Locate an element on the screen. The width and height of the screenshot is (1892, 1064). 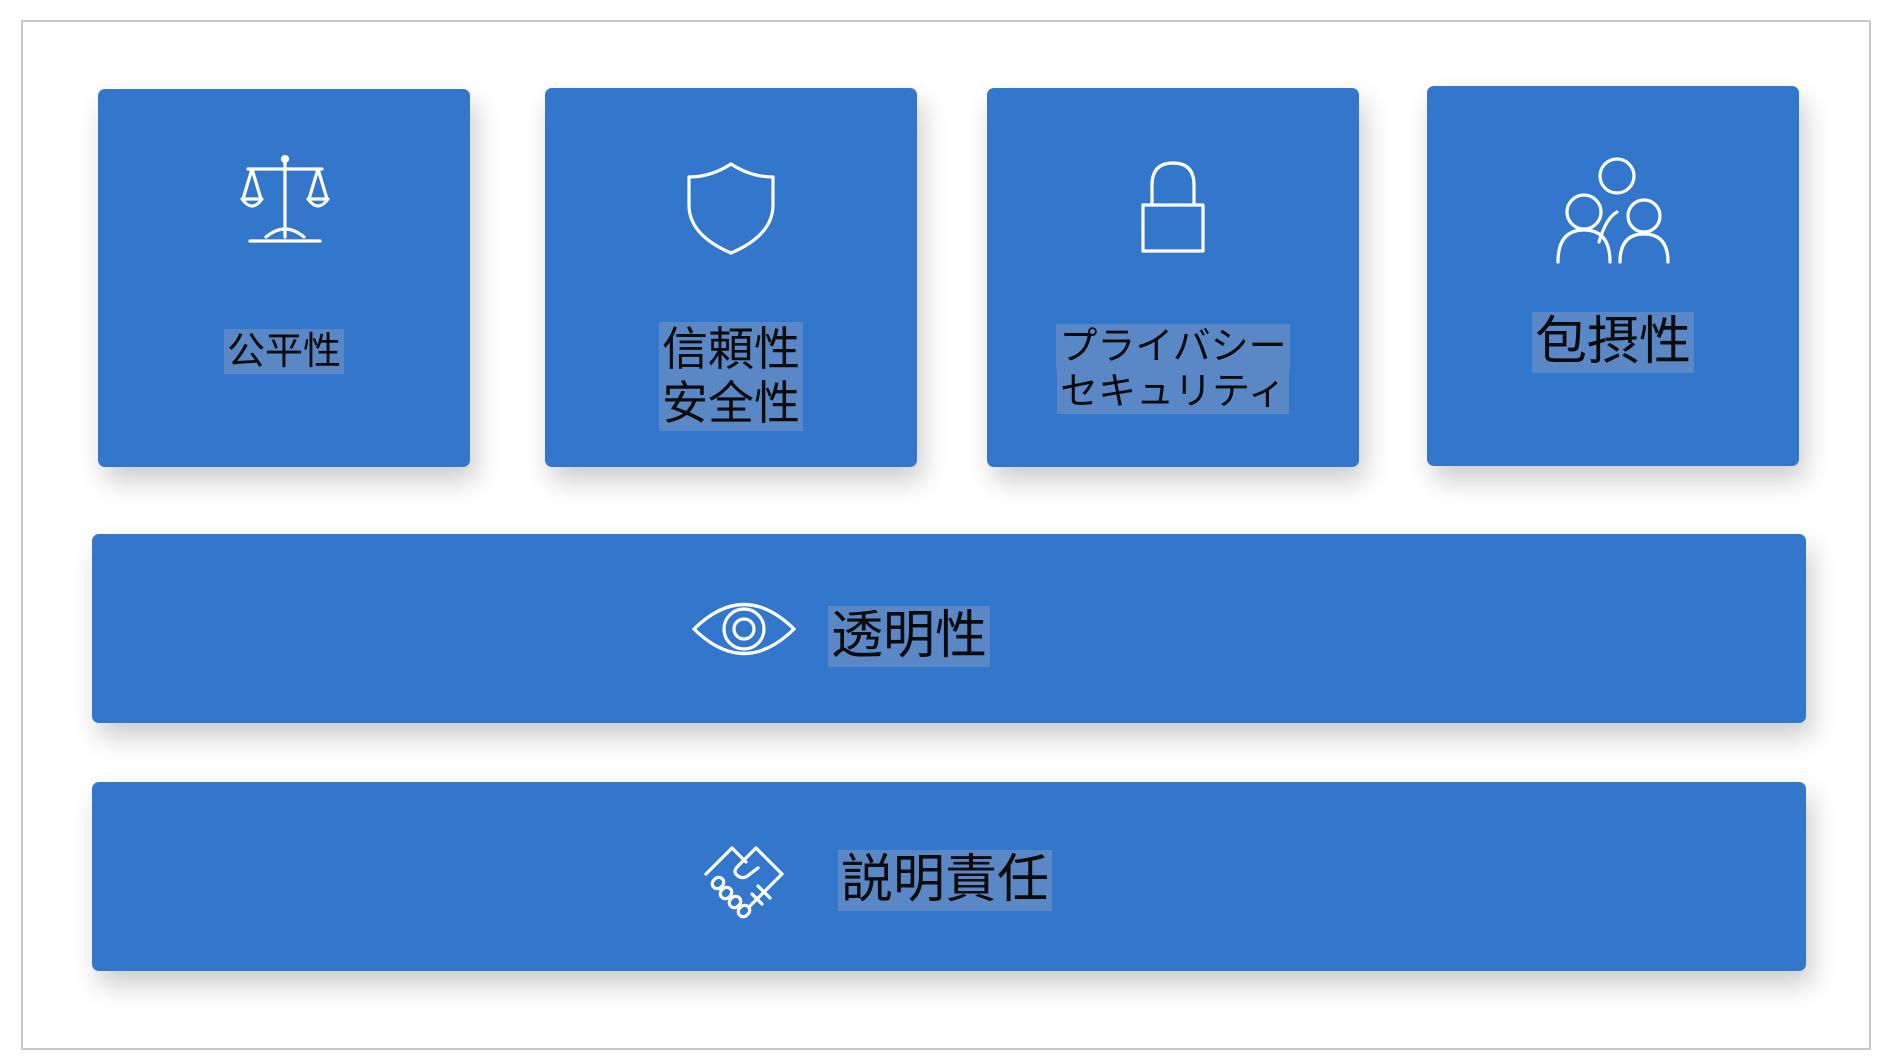
card-reliability-safety: 信頼性 安全性 is located at coordinates (731, 277).